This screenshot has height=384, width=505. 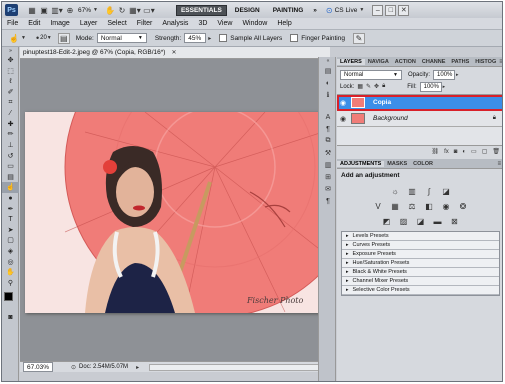 I want to click on notes-panel-icon: ✉, so click(x=328, y=189).